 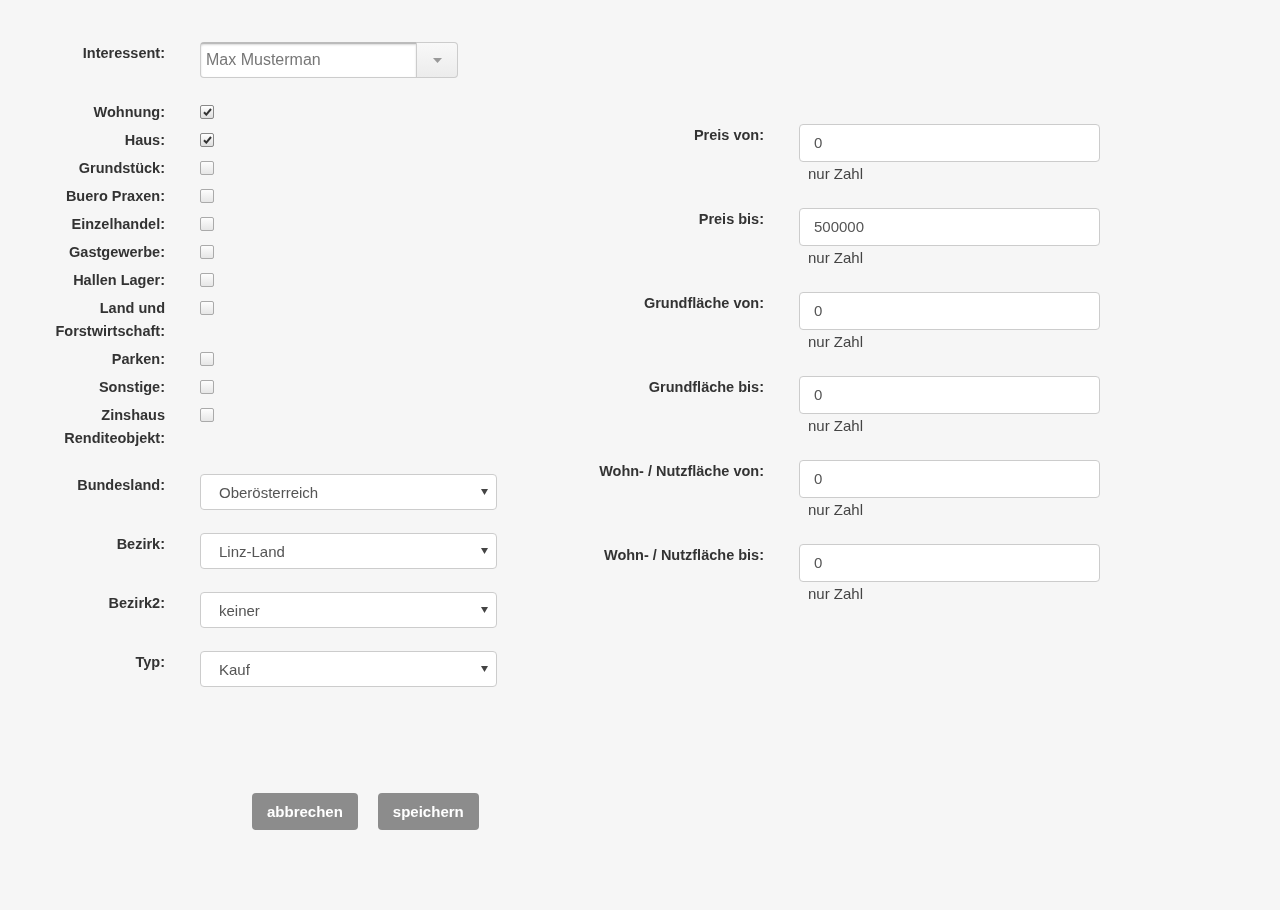 I want to click on field-label: Grundfläche von:, so click(x=703, y=303).